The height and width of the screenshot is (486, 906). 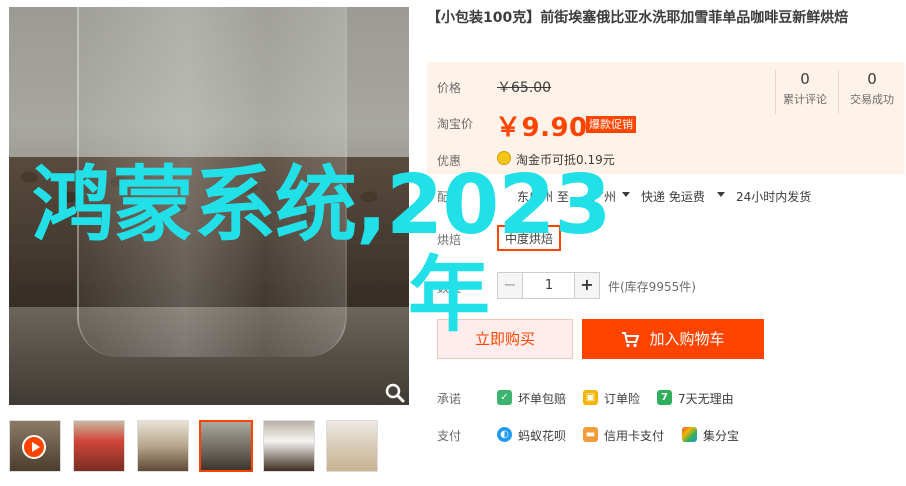 What do you see at coordinates (586, 285) in the screenshot?
I see `increase-button: +` at bounding box center [586, 285].